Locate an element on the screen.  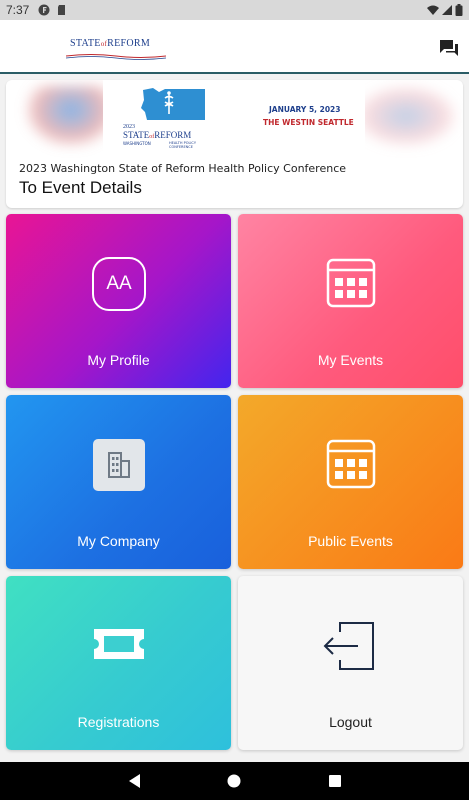
logout-tile: Logout is located at coordinates (350, 663).